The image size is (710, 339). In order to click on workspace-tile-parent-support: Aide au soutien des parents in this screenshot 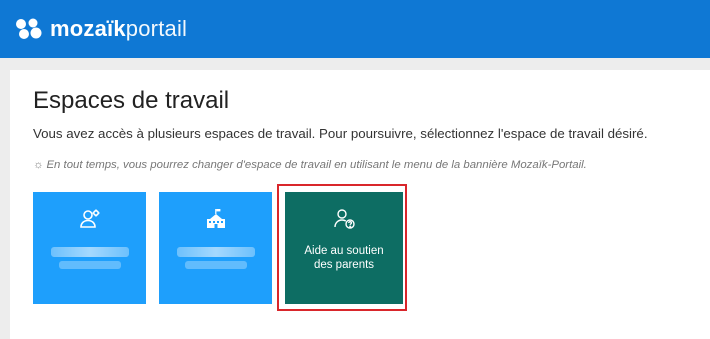, I will do `click(344, 248)`.